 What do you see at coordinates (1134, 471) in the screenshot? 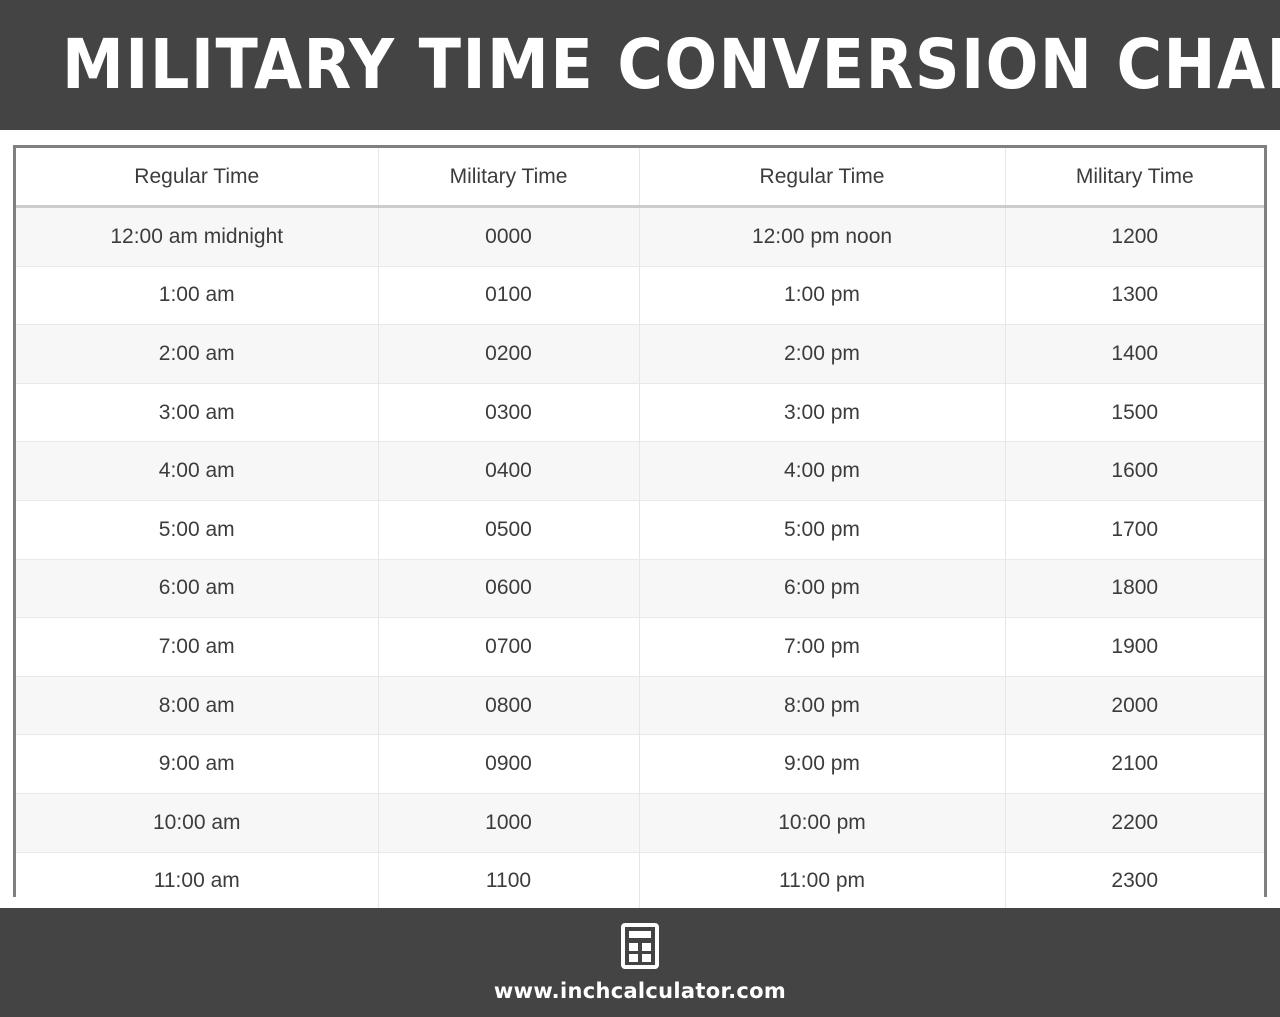
I see `cell-military-time-pm: 1600` at bounding box center [1134, 471].